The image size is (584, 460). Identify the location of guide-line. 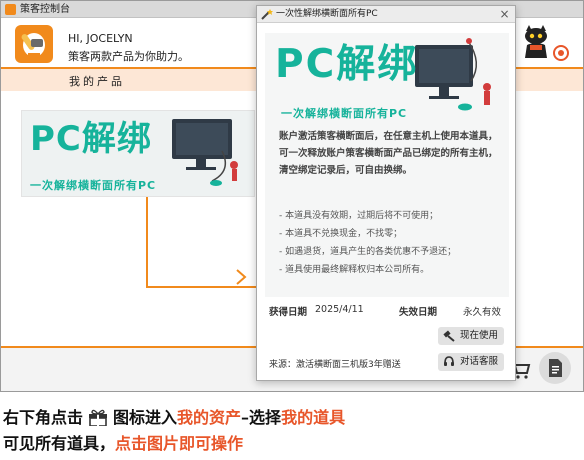
(201, 242).